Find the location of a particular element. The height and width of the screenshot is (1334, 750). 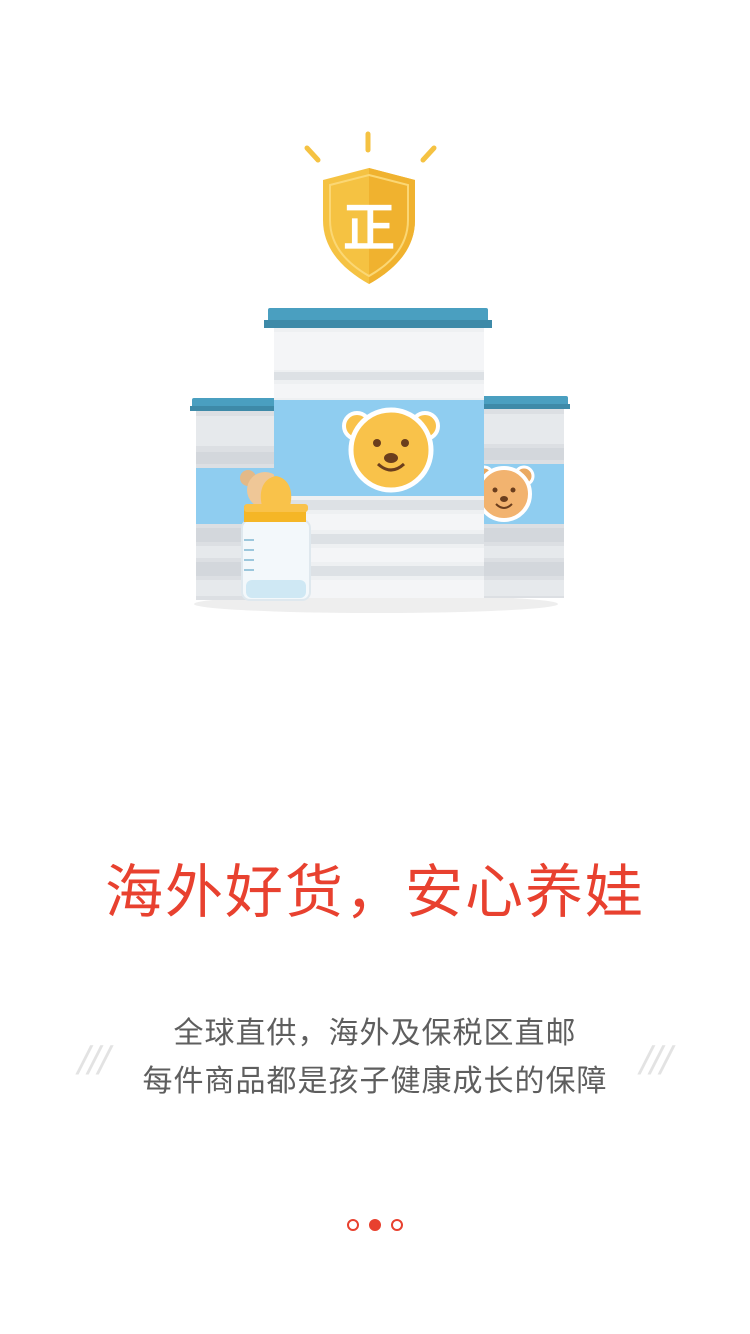

subtitle-line-1: 全球直供，海外及保税区直邮 is located at coordinates (375, 1033).